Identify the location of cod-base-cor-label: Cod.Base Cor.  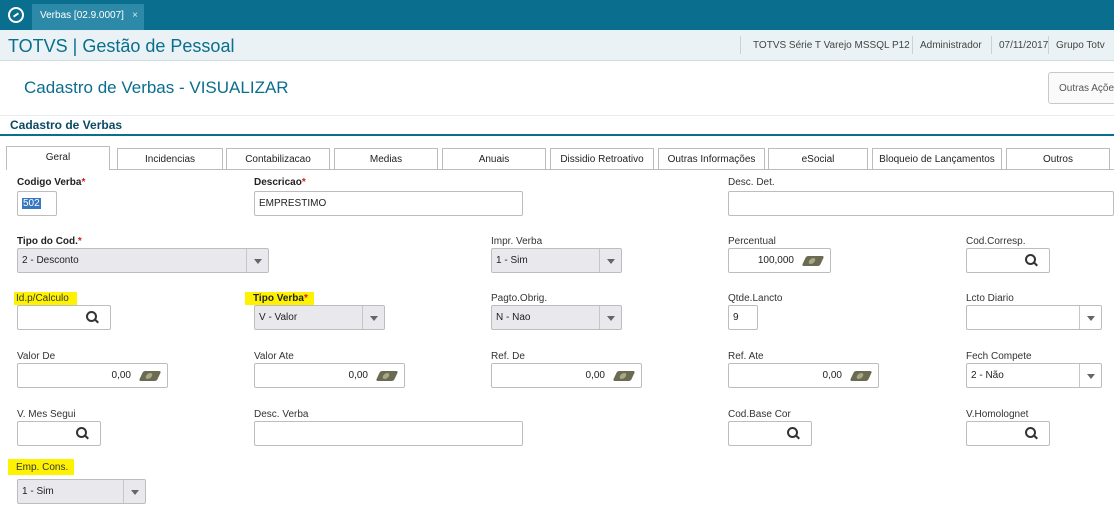
(759, 414).